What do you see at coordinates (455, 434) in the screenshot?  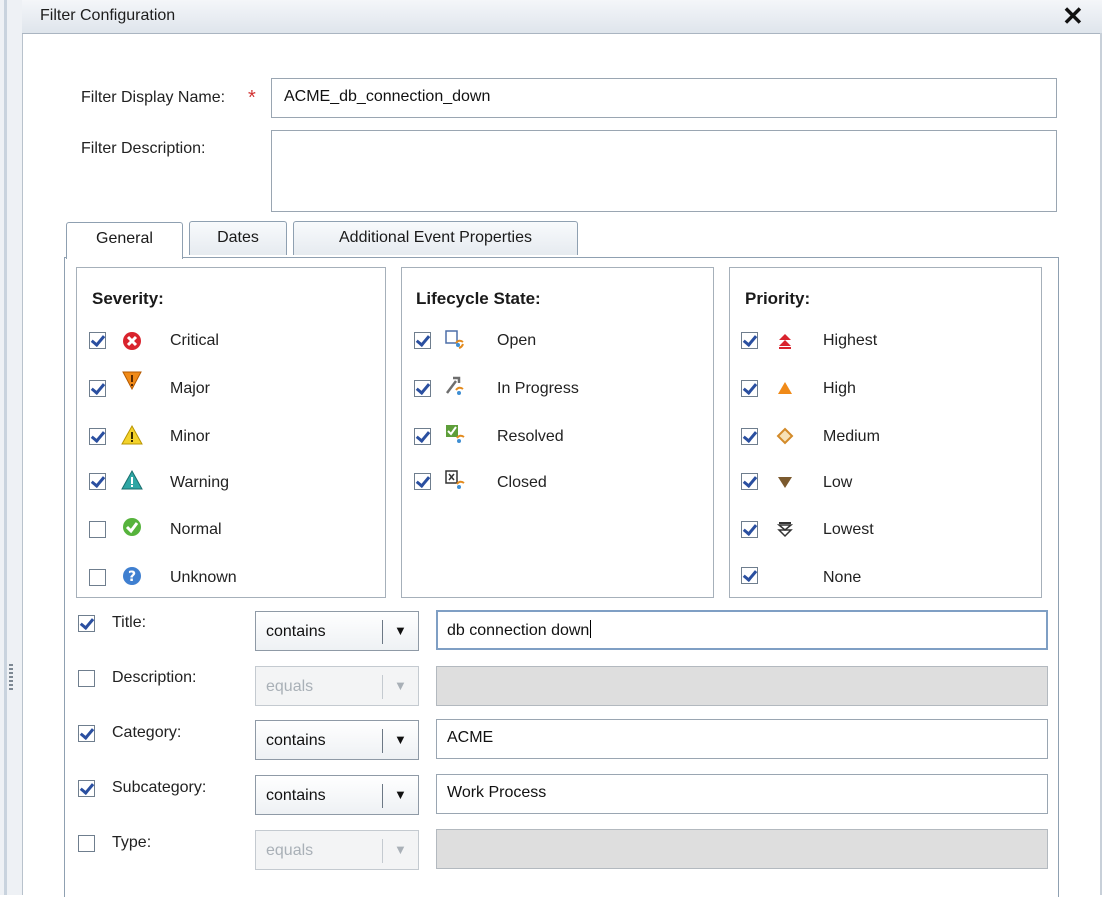 I see `resolved-icon` at bounding box center [455, 434].